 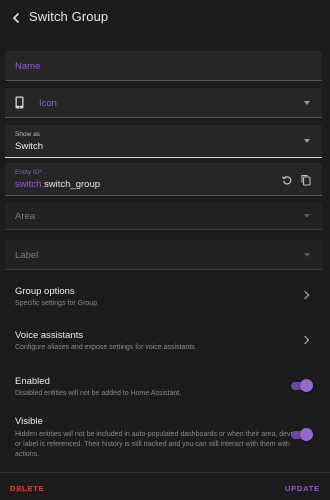 I want to click on icon-picker: Icon, so click(x=163, y=103).